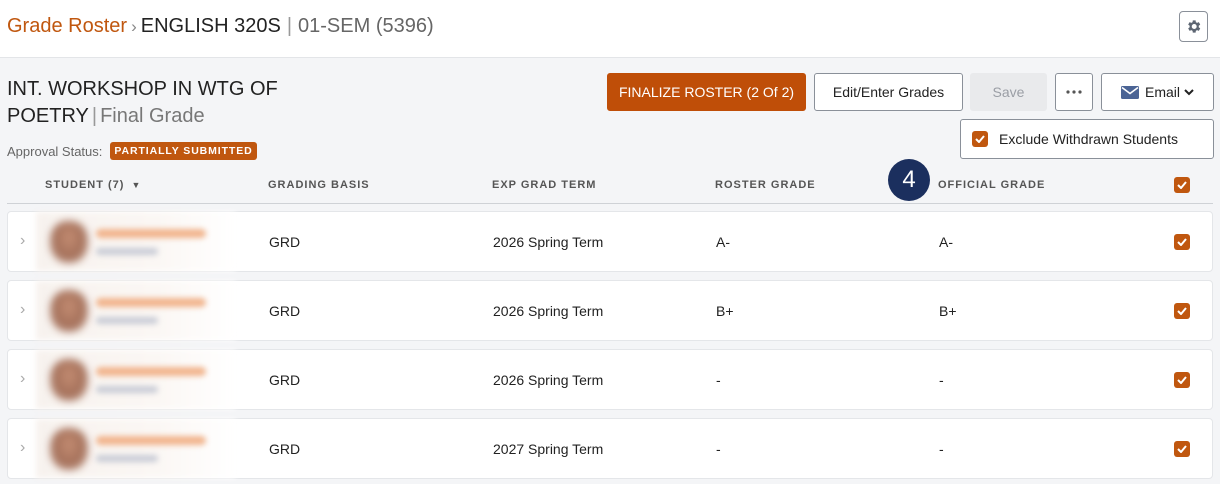 Image resolution: width=1220 pixels, height=484 pixels. What do you see at coordinates (85, 185) in the screenshot?
I see `student-header-label: STUDENT (7)` at bounding box center [85, 185].